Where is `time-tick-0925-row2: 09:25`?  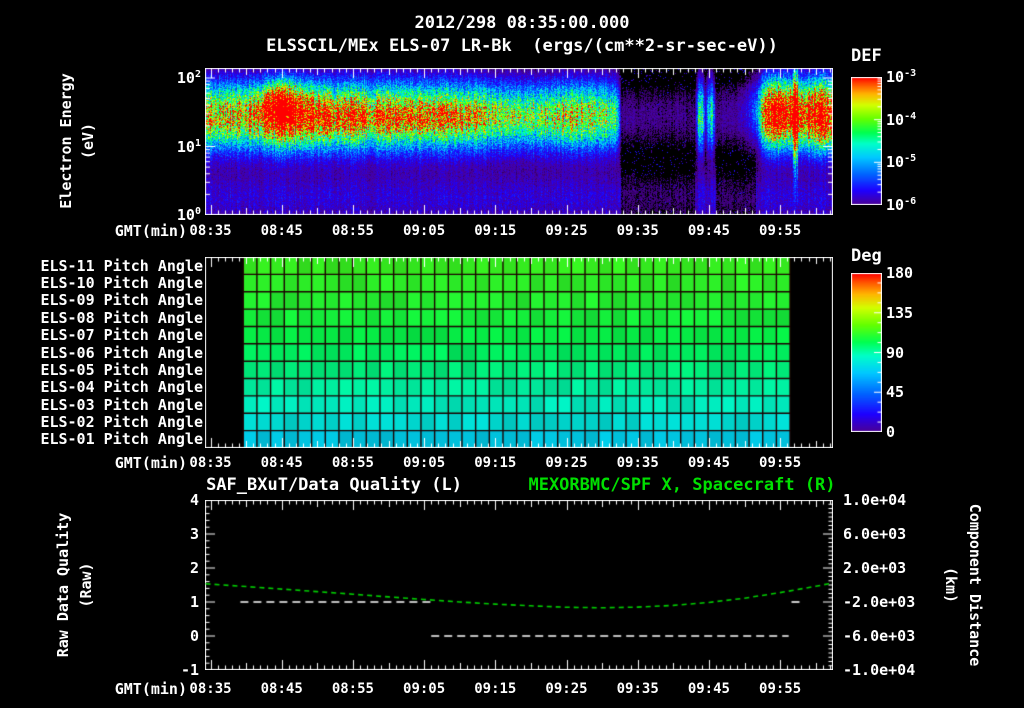 time-tick-0925-row2: 09:25 is located at coordinates (566, 463).